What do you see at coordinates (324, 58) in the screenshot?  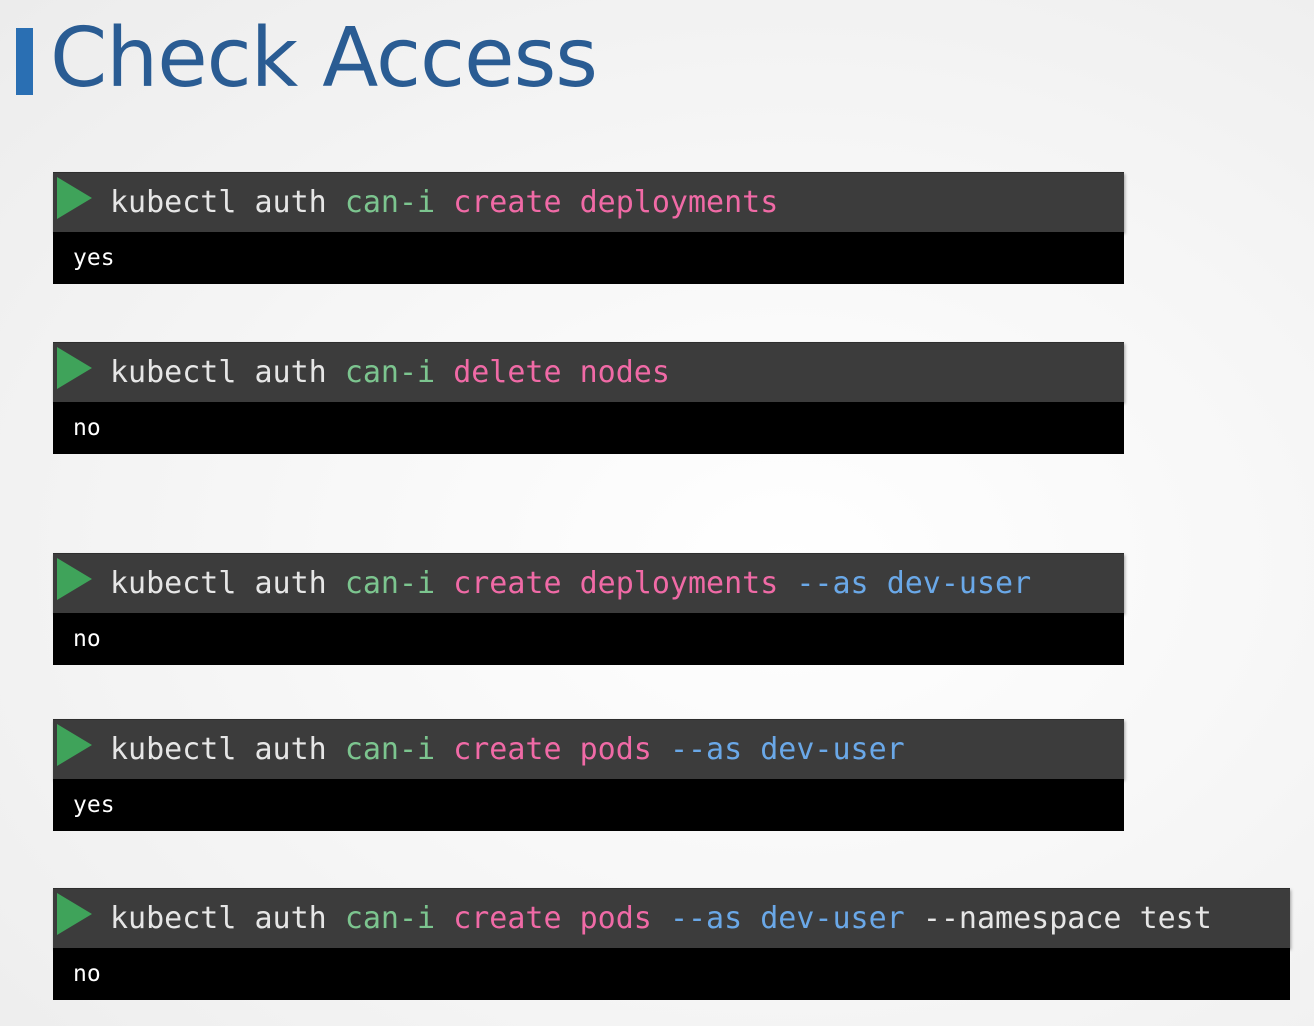 I see `page-title: Check Access` at bounding box center [324, 58].